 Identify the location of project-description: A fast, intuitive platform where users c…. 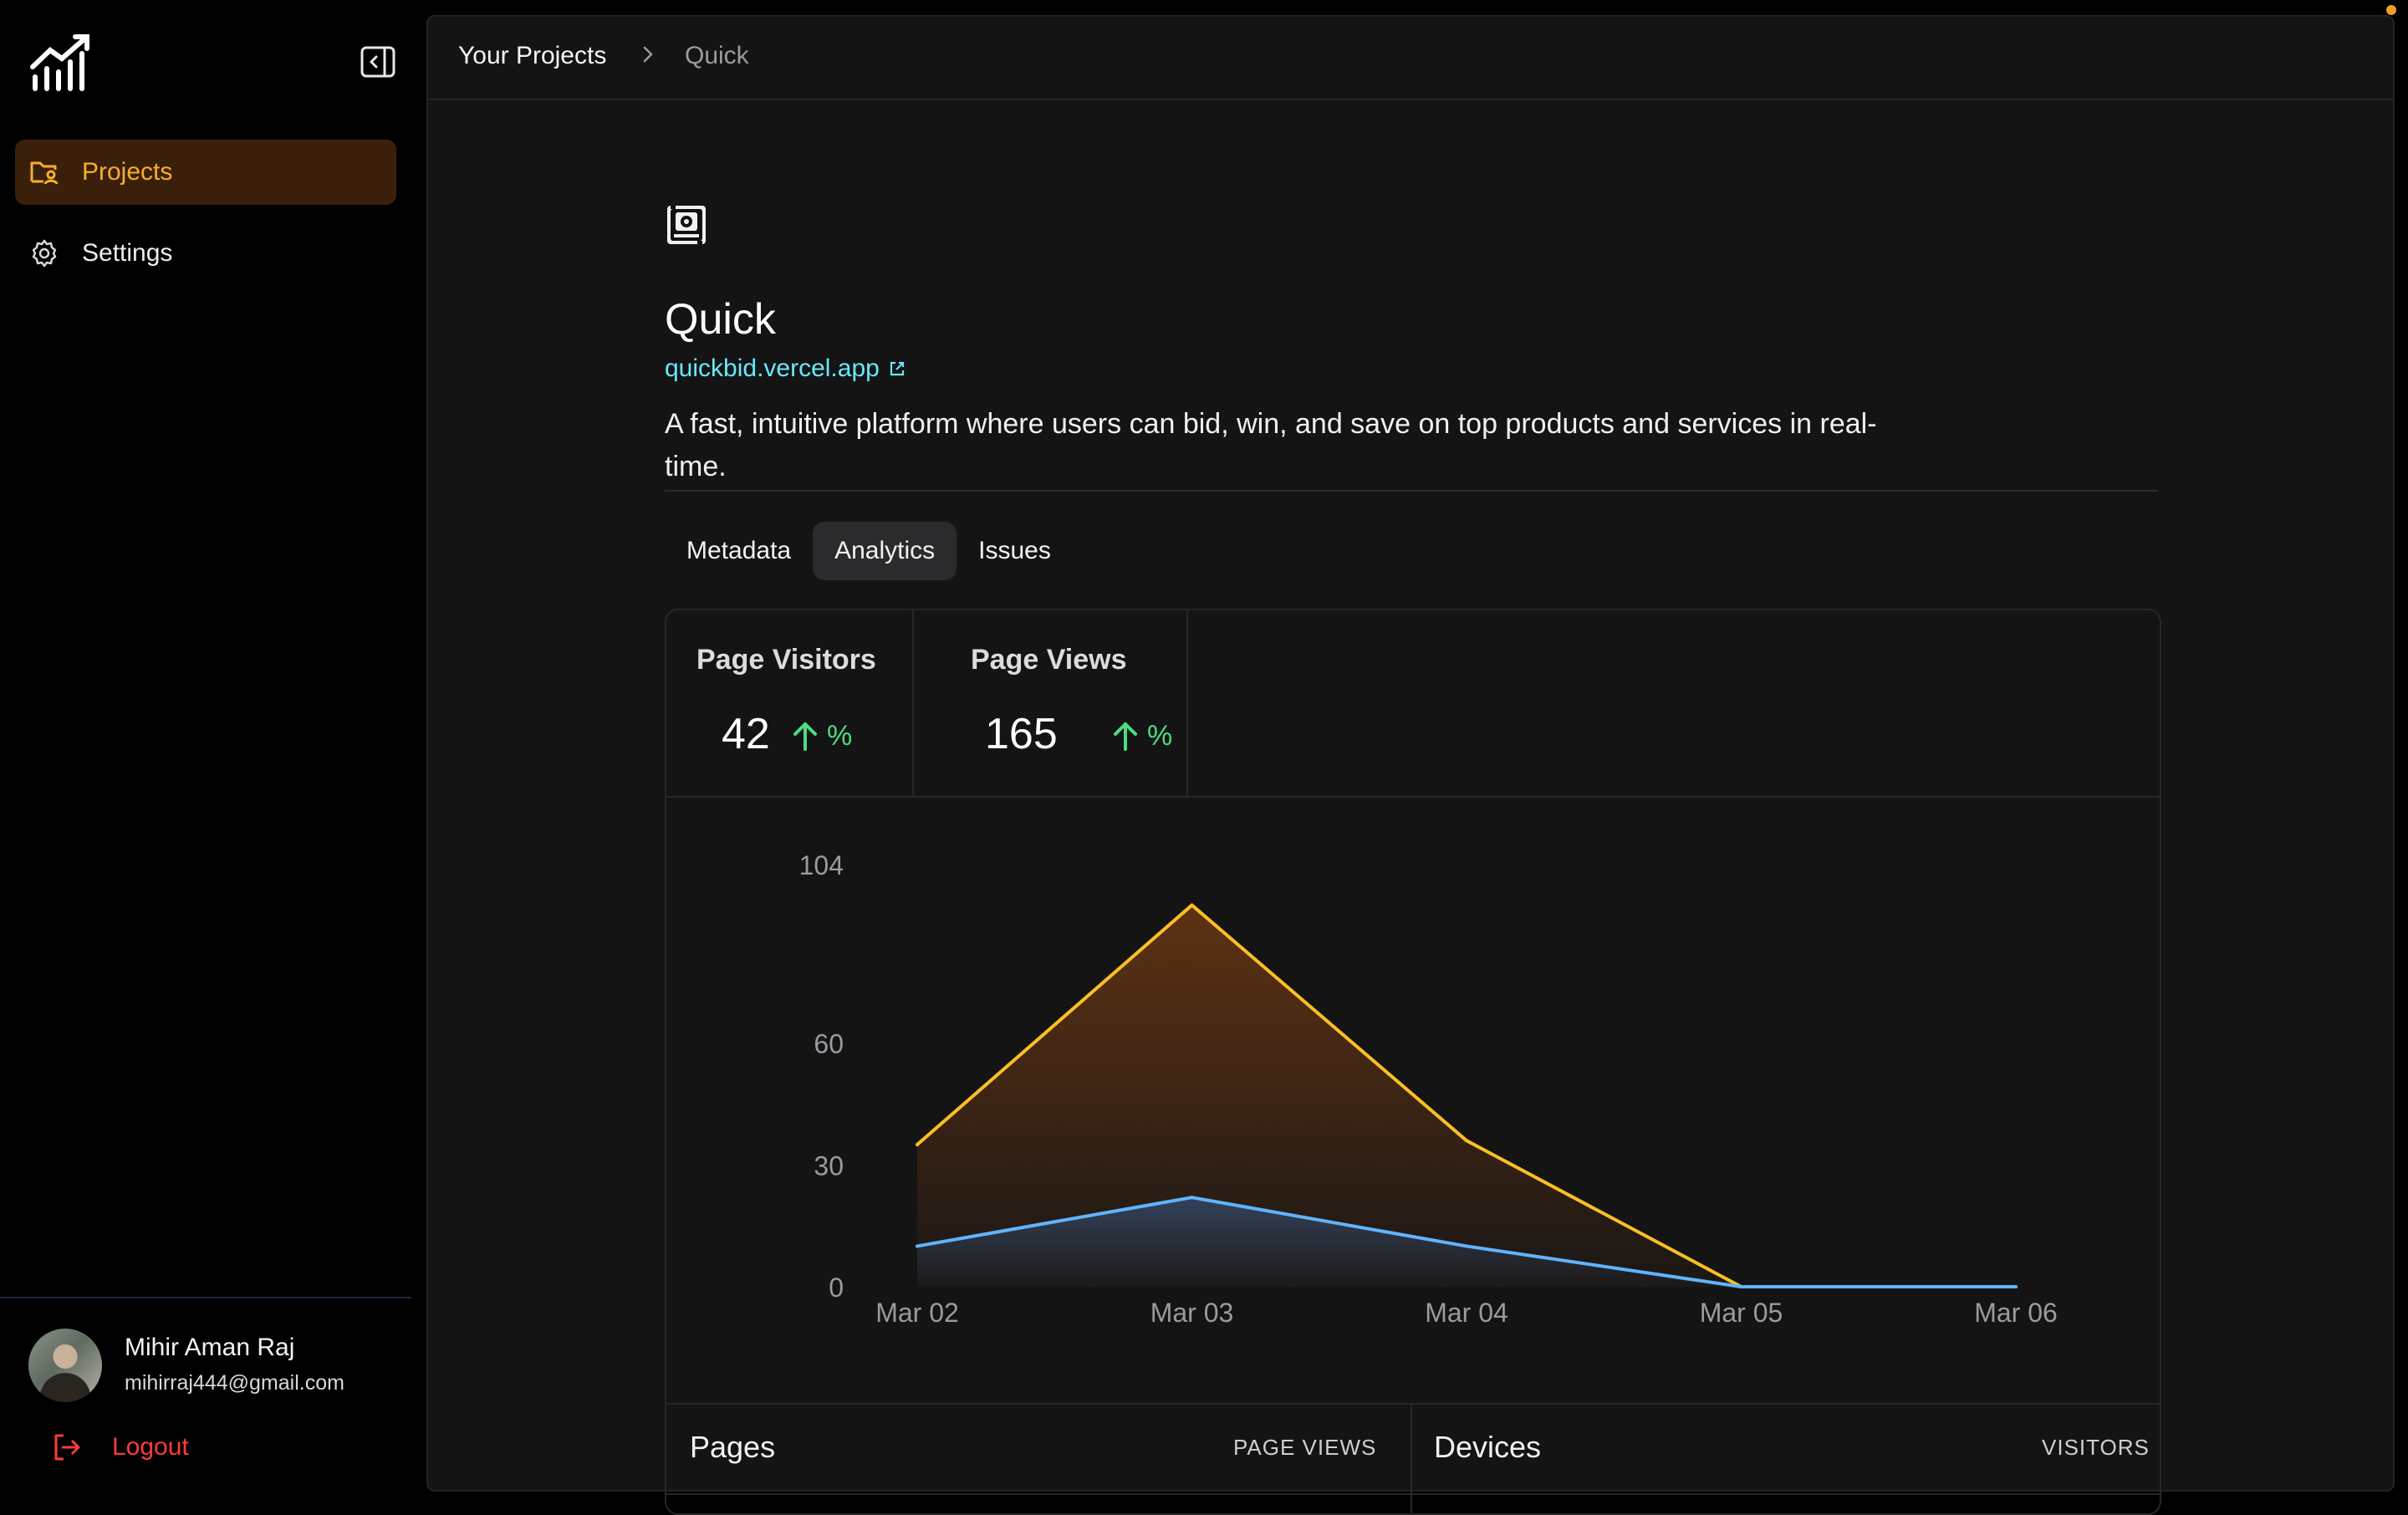
(1271, 445).